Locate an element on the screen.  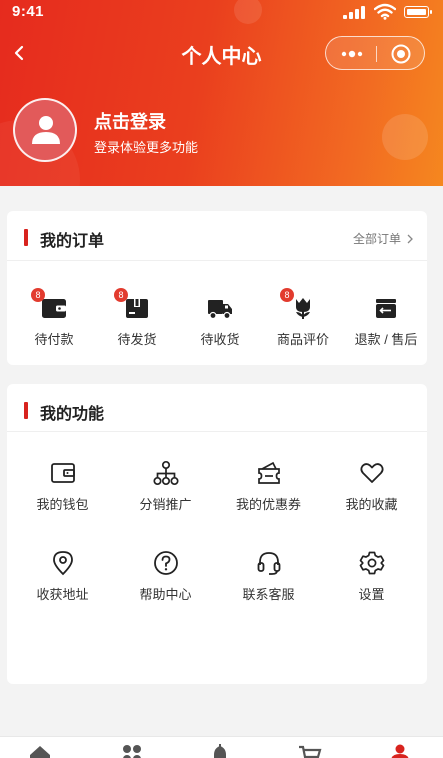
function-settings: 设置 is located at coordinates (371, 580).